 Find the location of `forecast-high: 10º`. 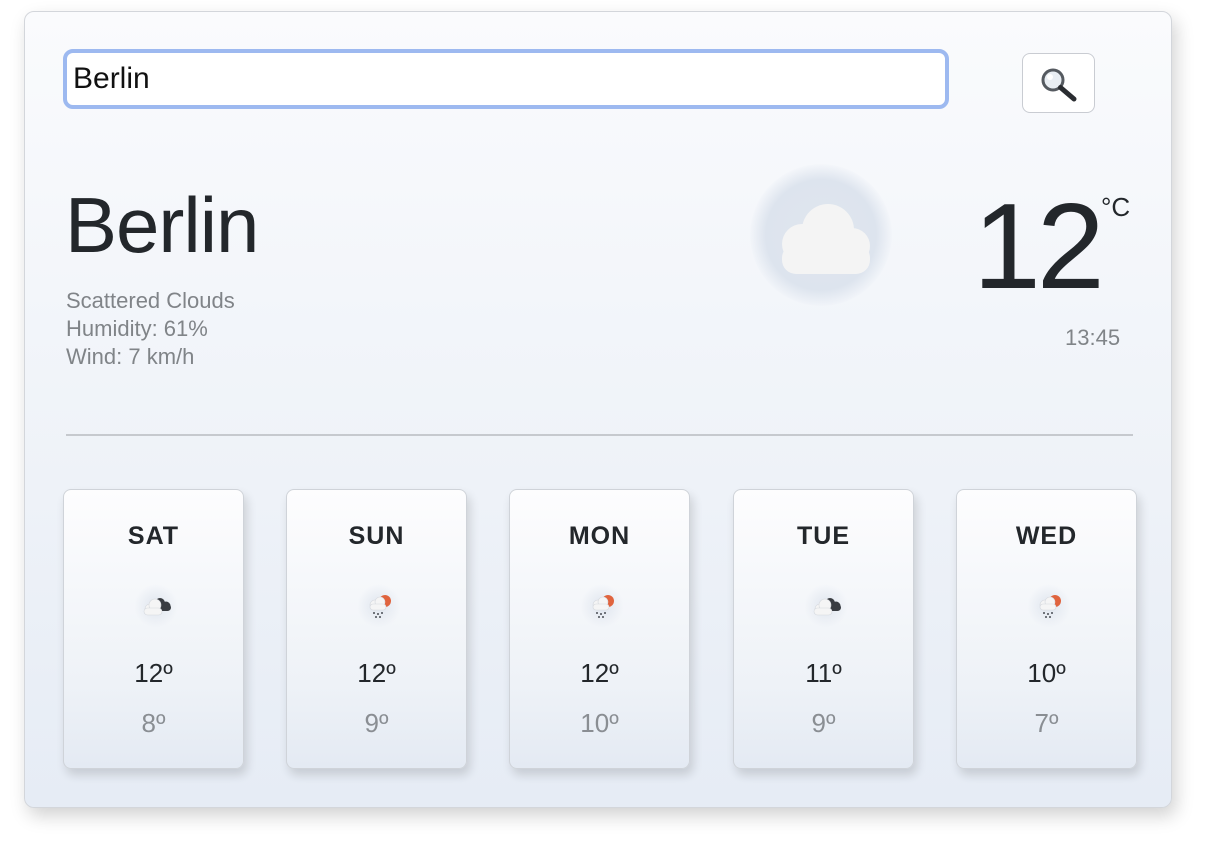

forecast-high: 10º is located at coordinates (1046, 673).